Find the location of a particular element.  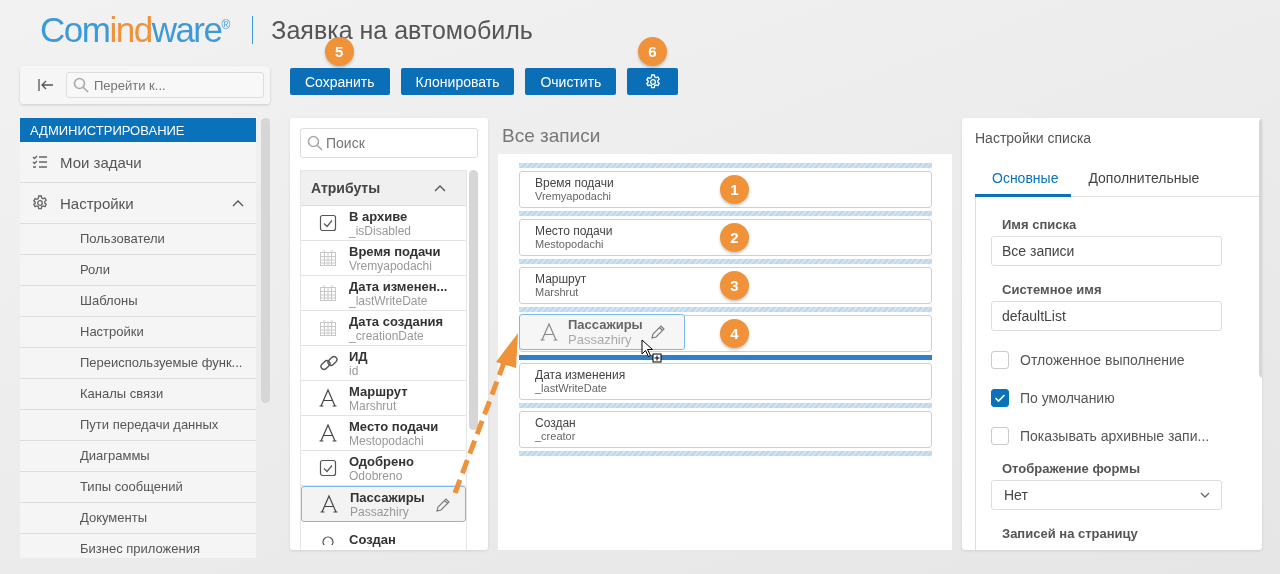

column-item: Место подачи Mestopodachi 2 is located at coordinates (725, 237).